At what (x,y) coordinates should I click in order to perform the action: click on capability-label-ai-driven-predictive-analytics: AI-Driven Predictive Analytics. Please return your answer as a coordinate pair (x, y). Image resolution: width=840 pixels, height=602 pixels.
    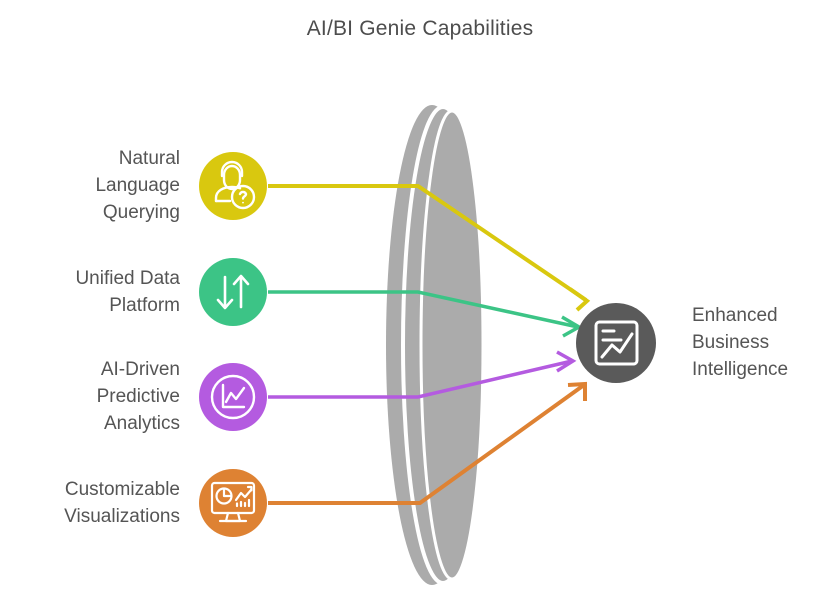
    Looking at the image, I should click on (138, 396).